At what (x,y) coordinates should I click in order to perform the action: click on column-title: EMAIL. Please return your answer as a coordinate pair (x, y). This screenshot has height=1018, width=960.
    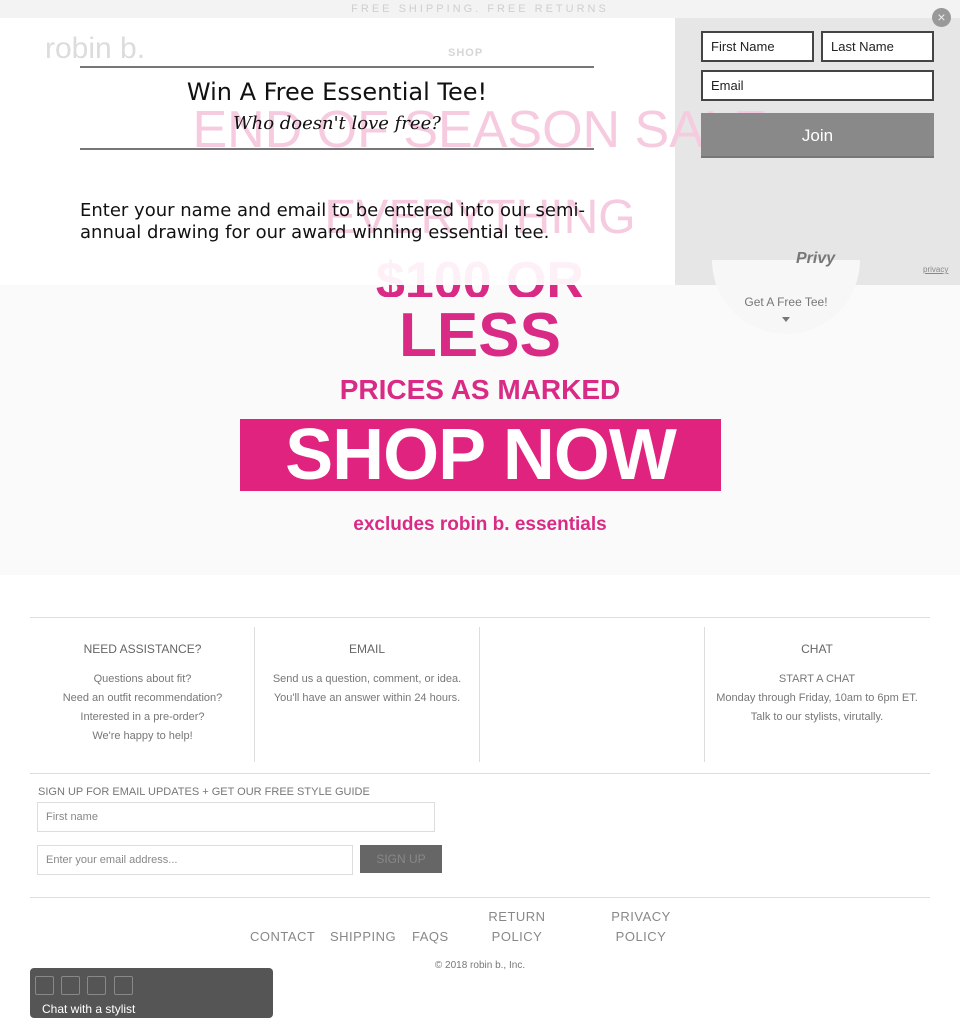
    Looking at the image, I should click on (366, 649).